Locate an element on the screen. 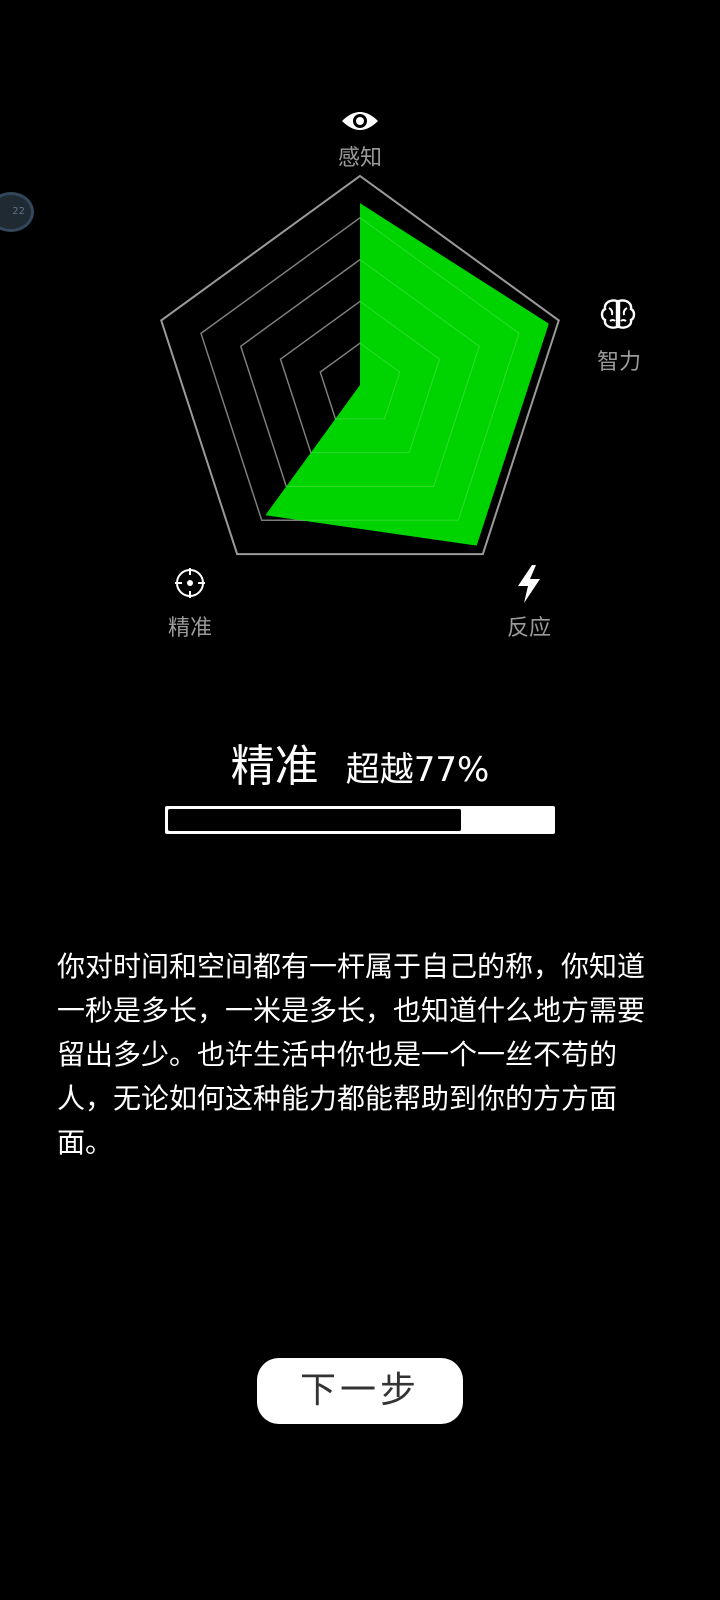 The height and width of the screenshot is (1600, 720). axis-label-reaction: 反应 is located at coordinates (529, 628).